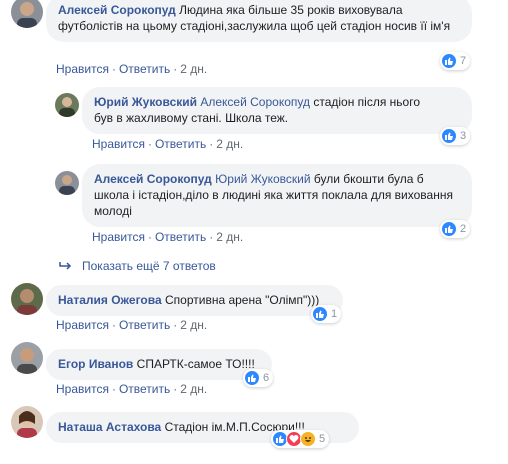  I want to click on show-more-replies: Показать ещё 7 ответов, so click(137, 266).